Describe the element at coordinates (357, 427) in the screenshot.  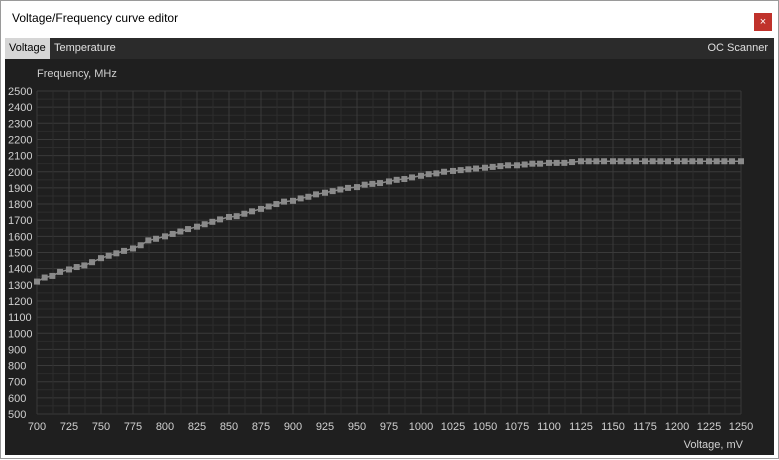
I see `x-tick-label: 950` at that location.